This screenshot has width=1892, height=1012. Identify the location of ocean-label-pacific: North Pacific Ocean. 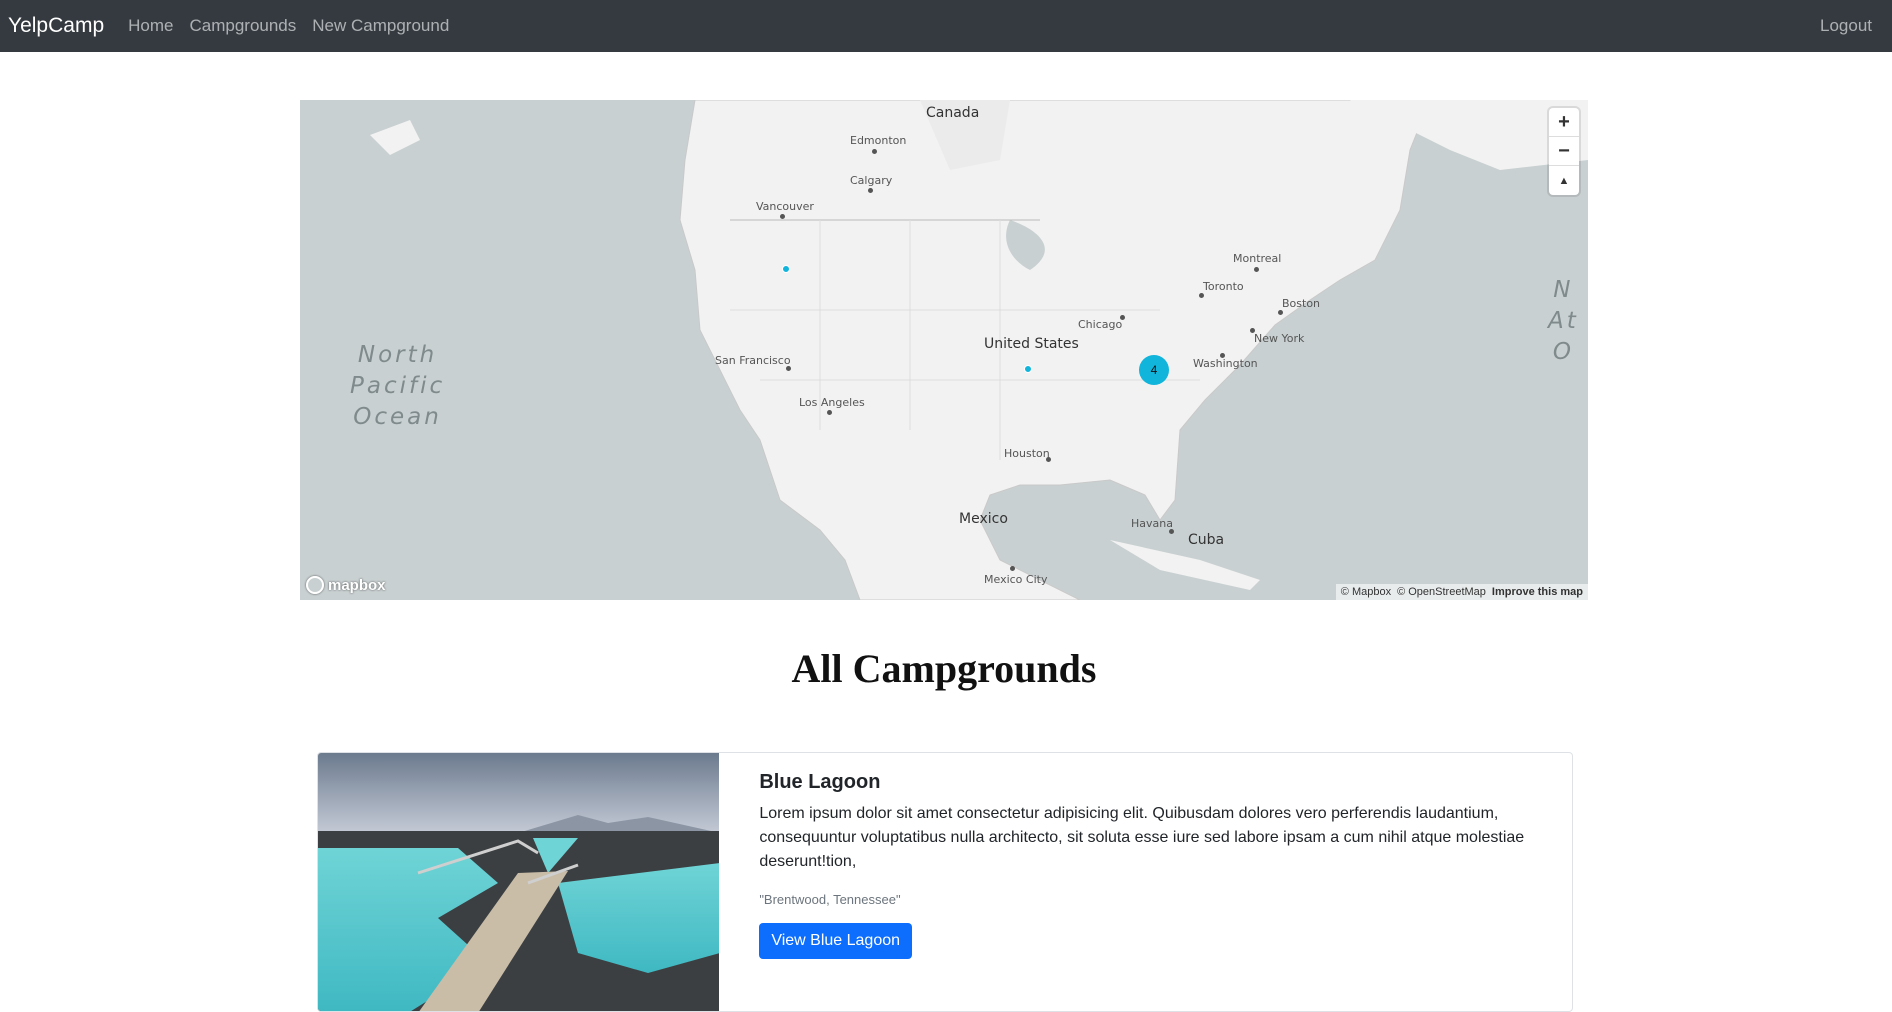
(398, 386).